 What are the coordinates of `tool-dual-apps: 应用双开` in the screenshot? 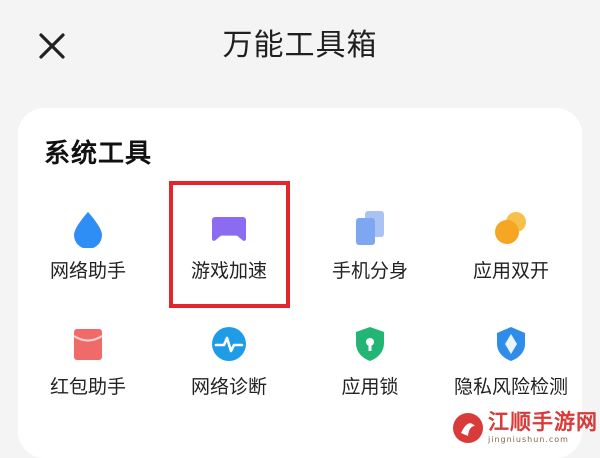 It's located at (511, 263).